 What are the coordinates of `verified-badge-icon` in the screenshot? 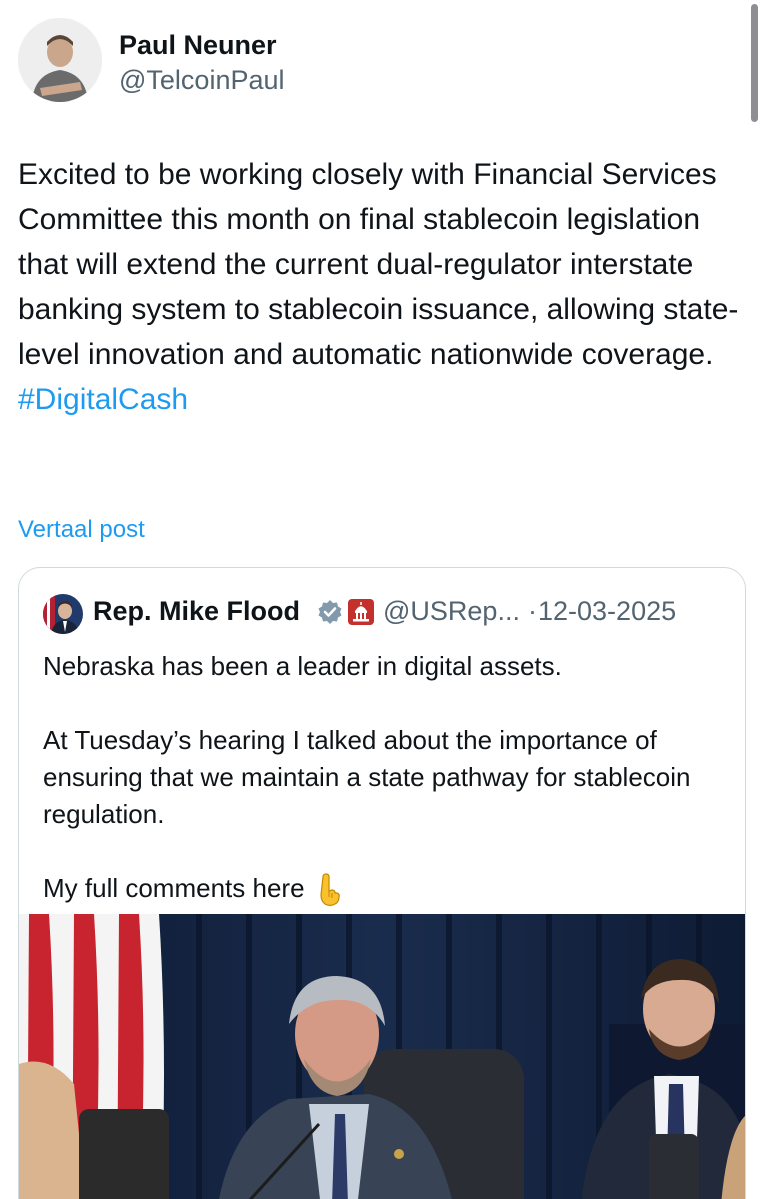 It's located at (330, 612).